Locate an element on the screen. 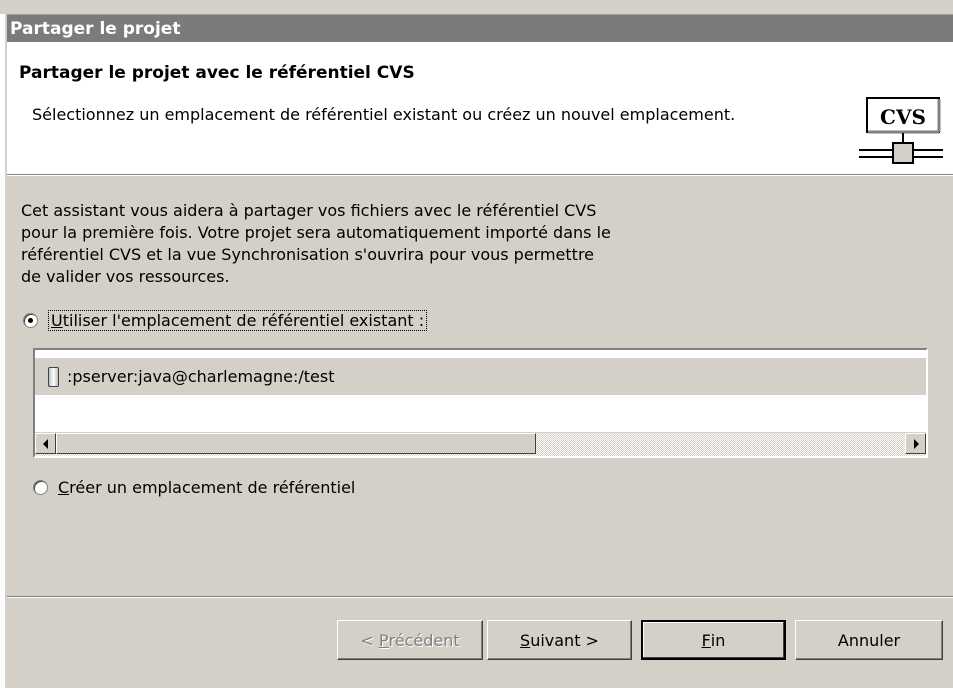 Image resolution: width=953 pixels, height=688 pixels. window-title: Partager le projet is located at coordinates (95, 29).